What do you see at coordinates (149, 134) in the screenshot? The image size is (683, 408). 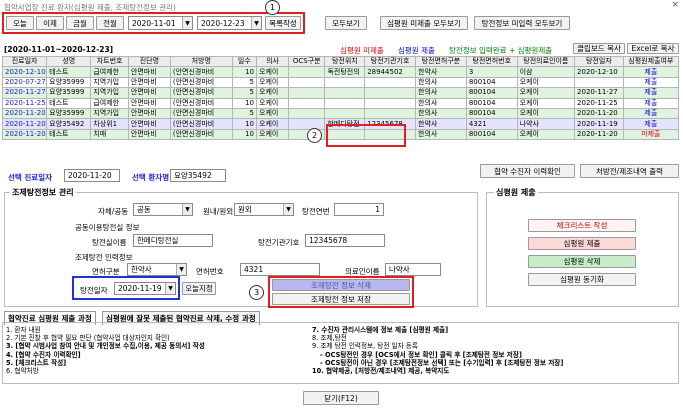 I see `table-cell: 안면마비` at bounding box center [149, 134].